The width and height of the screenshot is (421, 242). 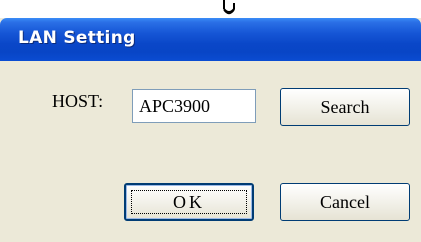 I want to click on search-button-label: Search, so click(x=345, y=106).